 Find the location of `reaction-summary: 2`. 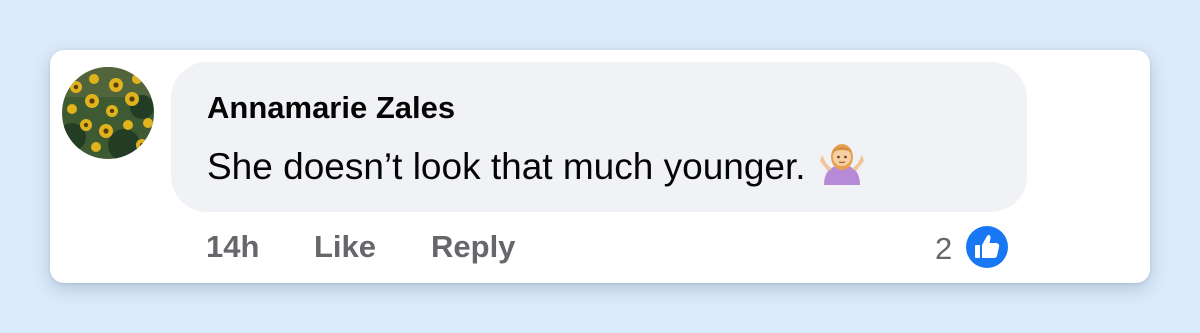

reaction-summary: 2 is located at coordinates (975, 246).